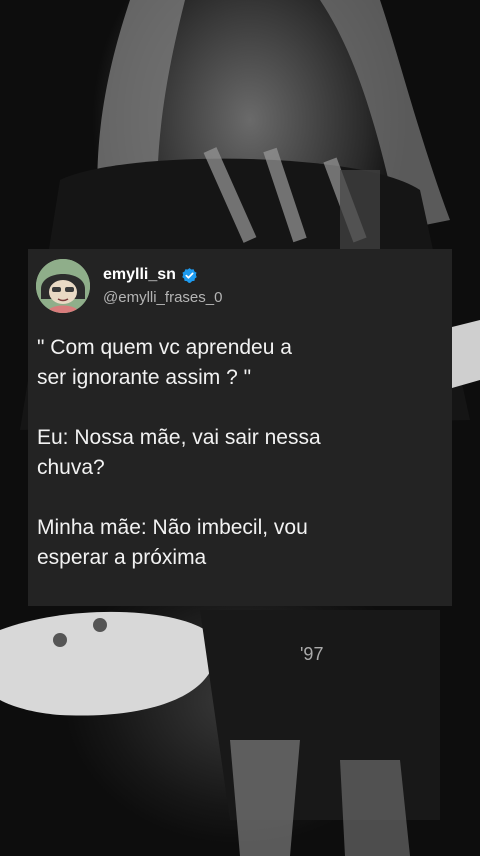  What do you see at coordinates (239, 286) in the screenshot?
I see `tweet-header: emylli_sn @emylli_frases_0` at bounding box center [239, 286].